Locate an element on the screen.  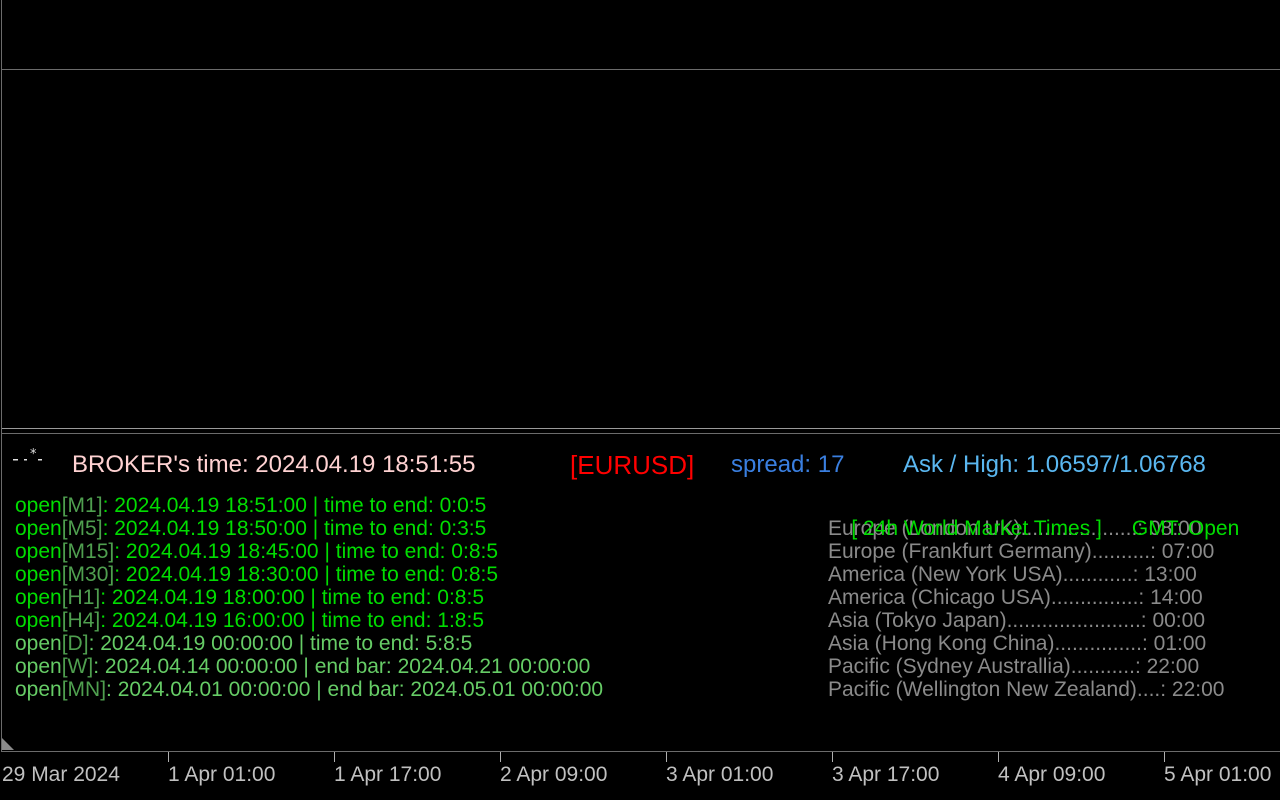
timeframe-open-time: : 2024.04.19 16:00:00 is located at coordinates (202, 620).